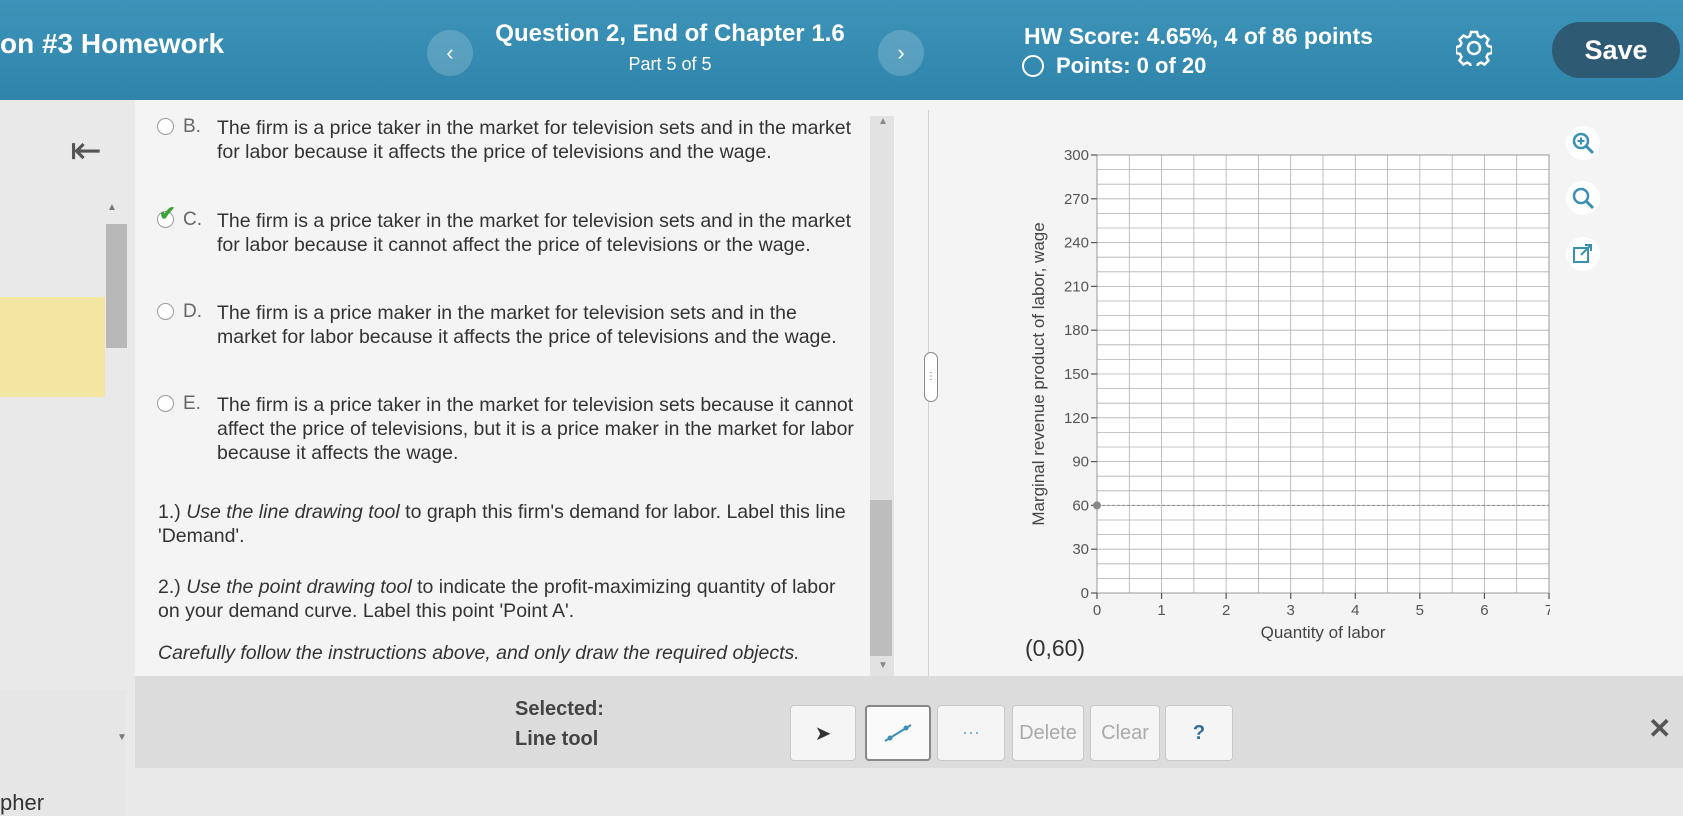 The width and height of the screenshot is (1683, 816). What do you see at coordinates (52, 347) in the screenshot?
I see `highlight-block` at bounding box center [52, 347].